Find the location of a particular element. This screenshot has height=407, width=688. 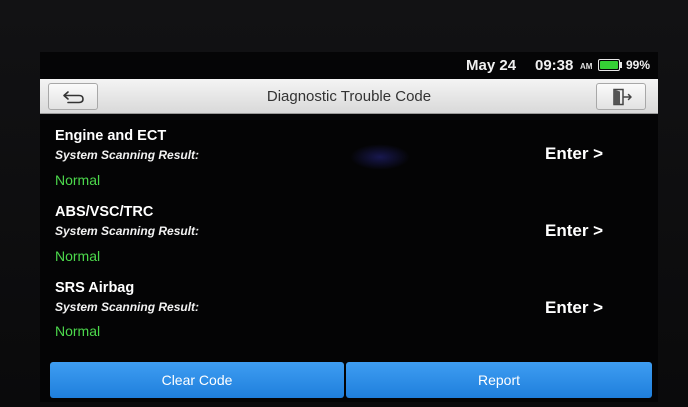

battery-level-fill is located at coordinates (609, 65).